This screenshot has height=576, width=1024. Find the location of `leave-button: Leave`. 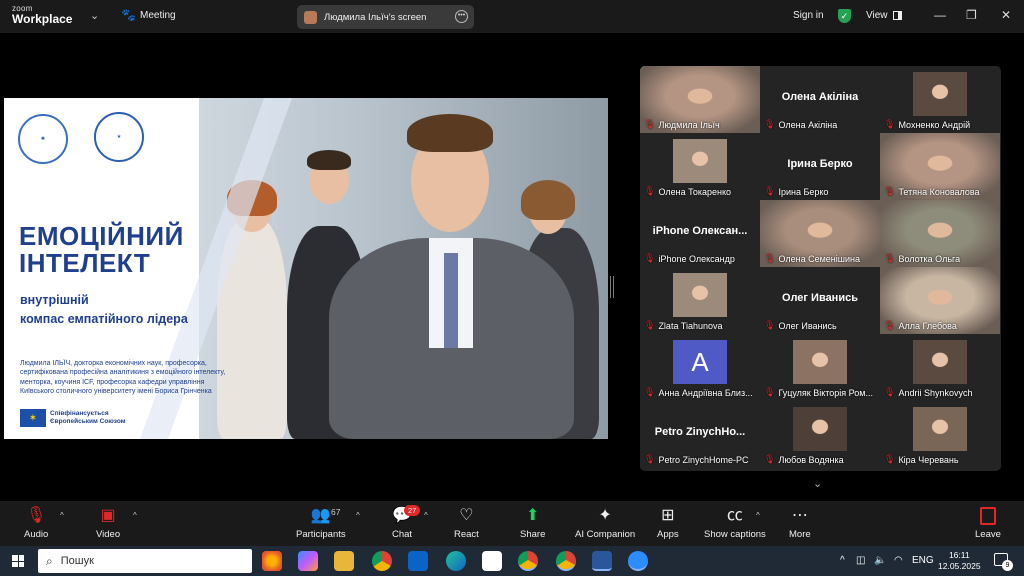

leave-button: Leave is located at coordinates (988, 523).